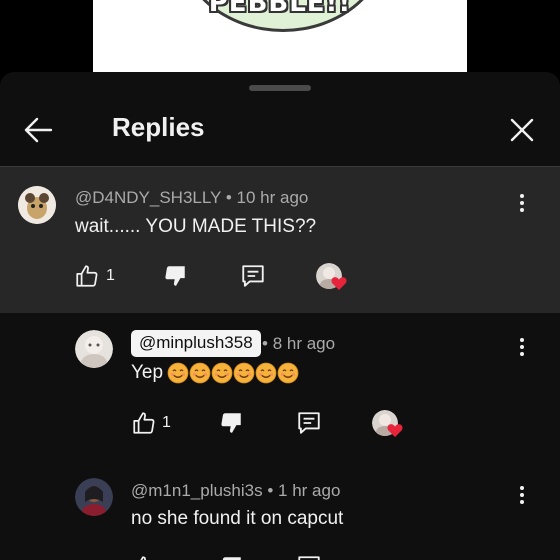 Image resolution: width=560 pixels, height=560 pixels. What do you see at coordinates (237, 518) in the screenshot?
I see `reply-text: no she found it on capcut` at bounding box center [237, 518].